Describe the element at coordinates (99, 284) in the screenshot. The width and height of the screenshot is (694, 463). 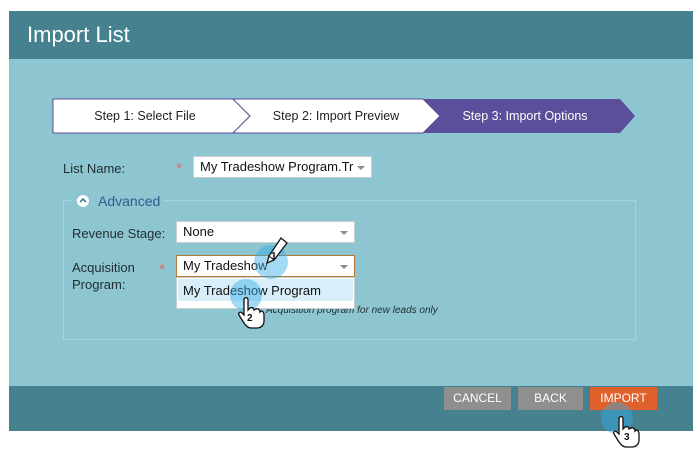
I see `acquisition-label-line2: Program:` at that location.